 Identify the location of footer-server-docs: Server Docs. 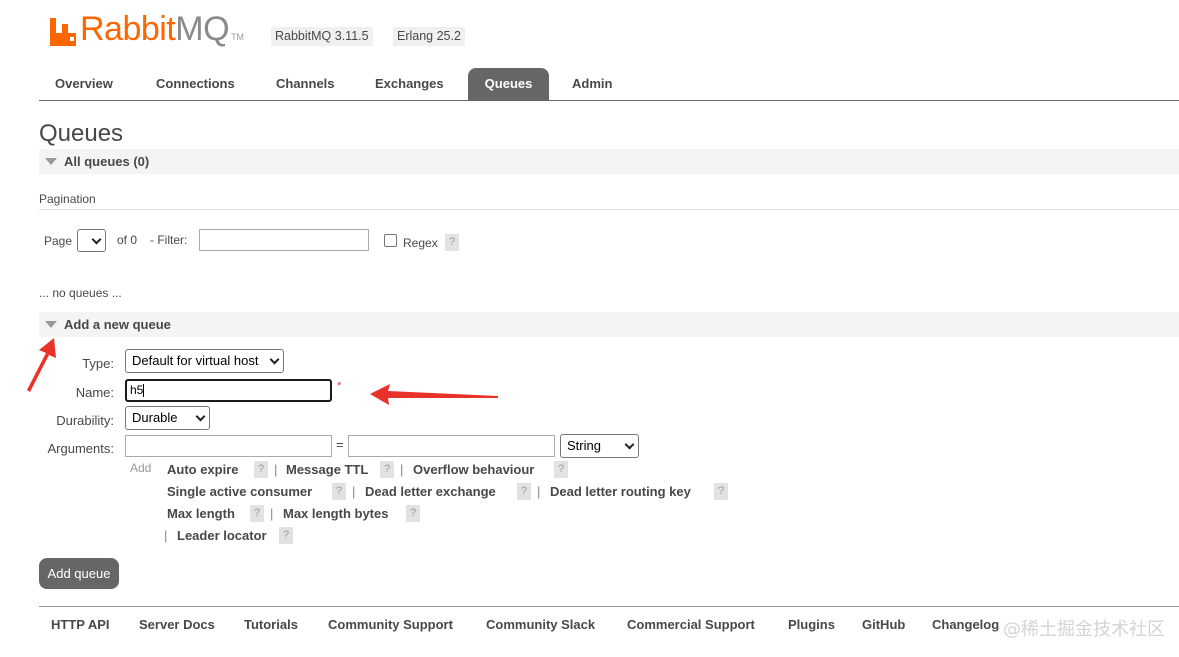
(177, 624).